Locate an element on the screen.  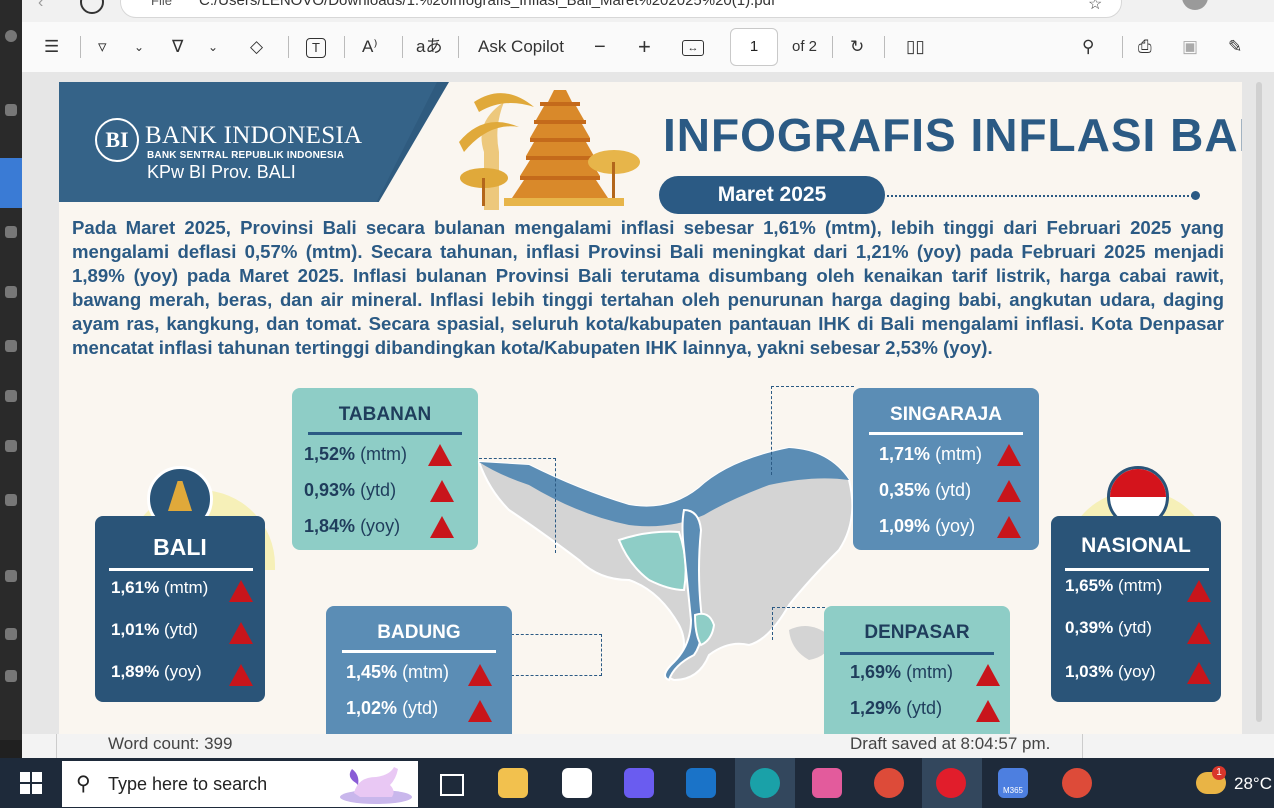
ask-copilot-button: Ask Copilot is located at coordinates (521, 47).